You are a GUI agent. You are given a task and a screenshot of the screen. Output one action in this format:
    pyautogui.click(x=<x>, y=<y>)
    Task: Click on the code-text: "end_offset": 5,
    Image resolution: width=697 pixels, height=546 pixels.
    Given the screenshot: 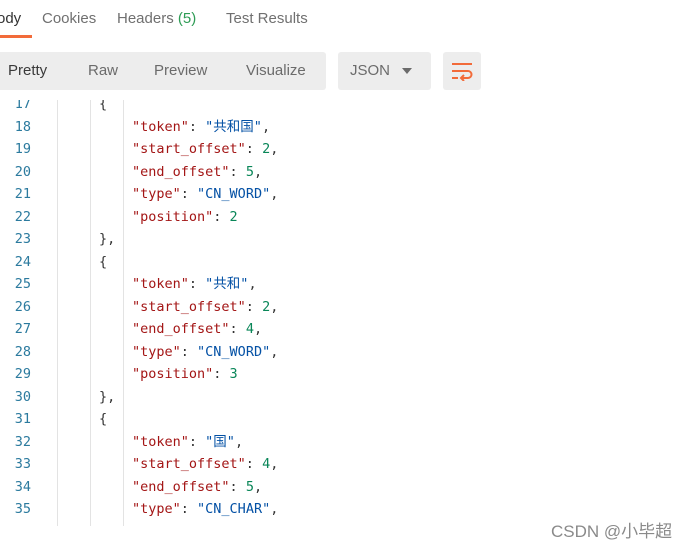 What is the action you would take?
    pyautogui.click(x=197, y=487)
    